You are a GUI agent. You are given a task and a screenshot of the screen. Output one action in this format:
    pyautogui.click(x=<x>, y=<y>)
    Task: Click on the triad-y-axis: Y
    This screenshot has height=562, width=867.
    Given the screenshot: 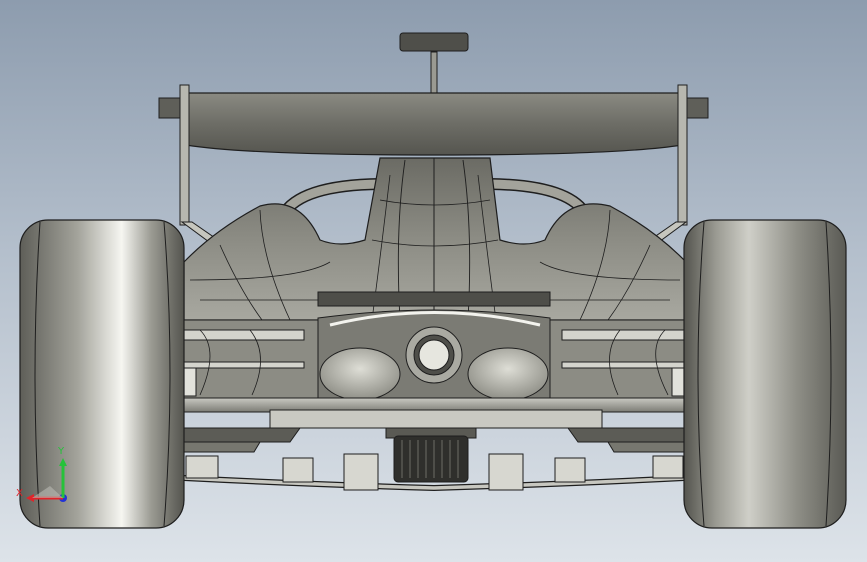 What is the action you would take?
    pyautogui.click(x=62, y=472)
    